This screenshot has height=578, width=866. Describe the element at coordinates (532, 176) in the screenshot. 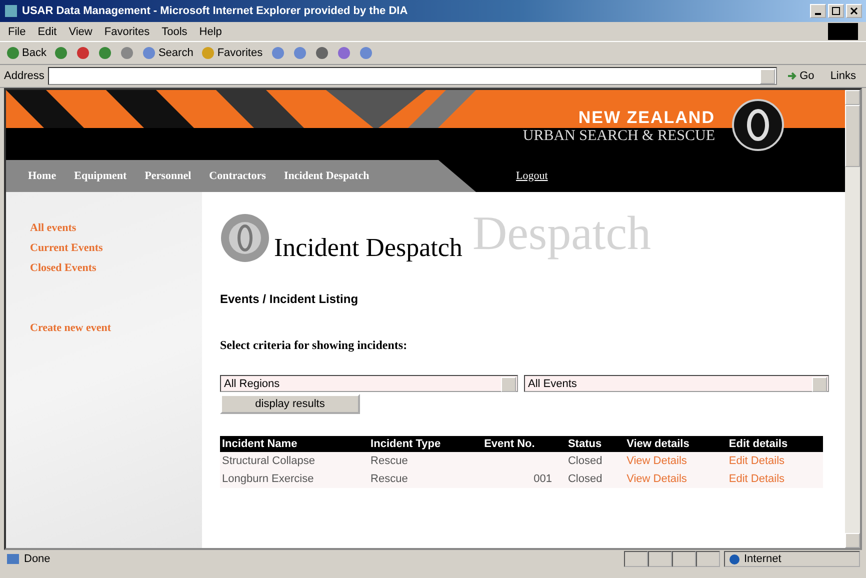

I see `logout-link: Logout` at that location.